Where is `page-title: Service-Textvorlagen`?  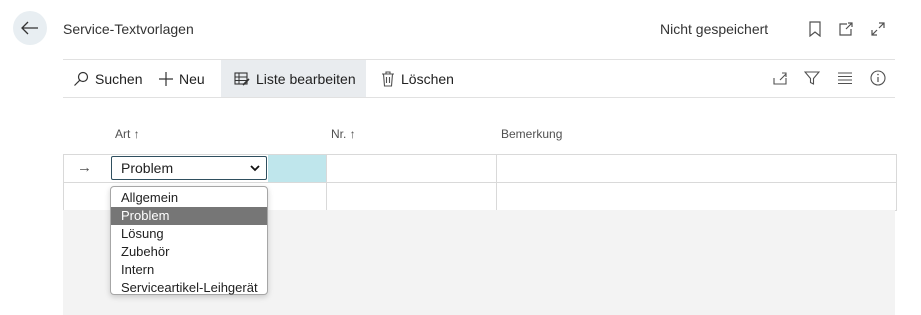
page-title: Service-Textvorlagen is located at coordinates (128, 29).